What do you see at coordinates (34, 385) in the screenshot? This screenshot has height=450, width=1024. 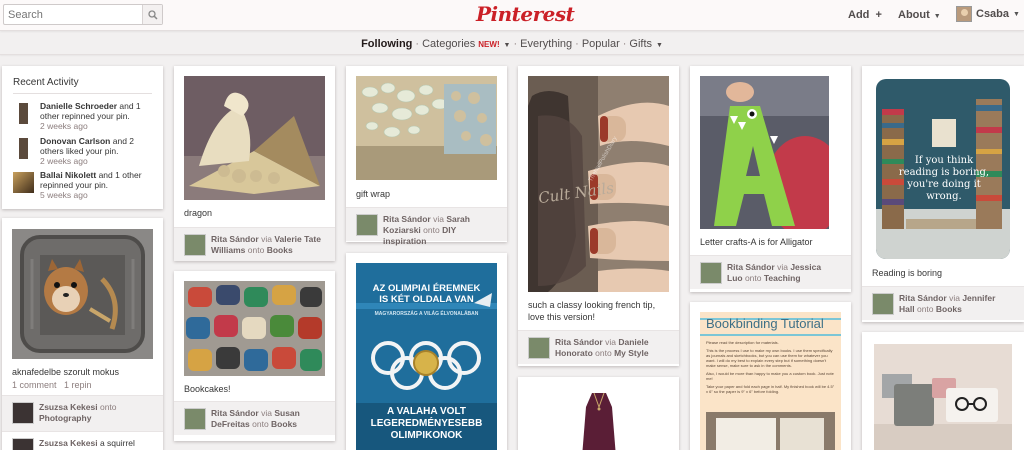 I see `comment-count-link: 1 comment` at bounding box center [34, 385].